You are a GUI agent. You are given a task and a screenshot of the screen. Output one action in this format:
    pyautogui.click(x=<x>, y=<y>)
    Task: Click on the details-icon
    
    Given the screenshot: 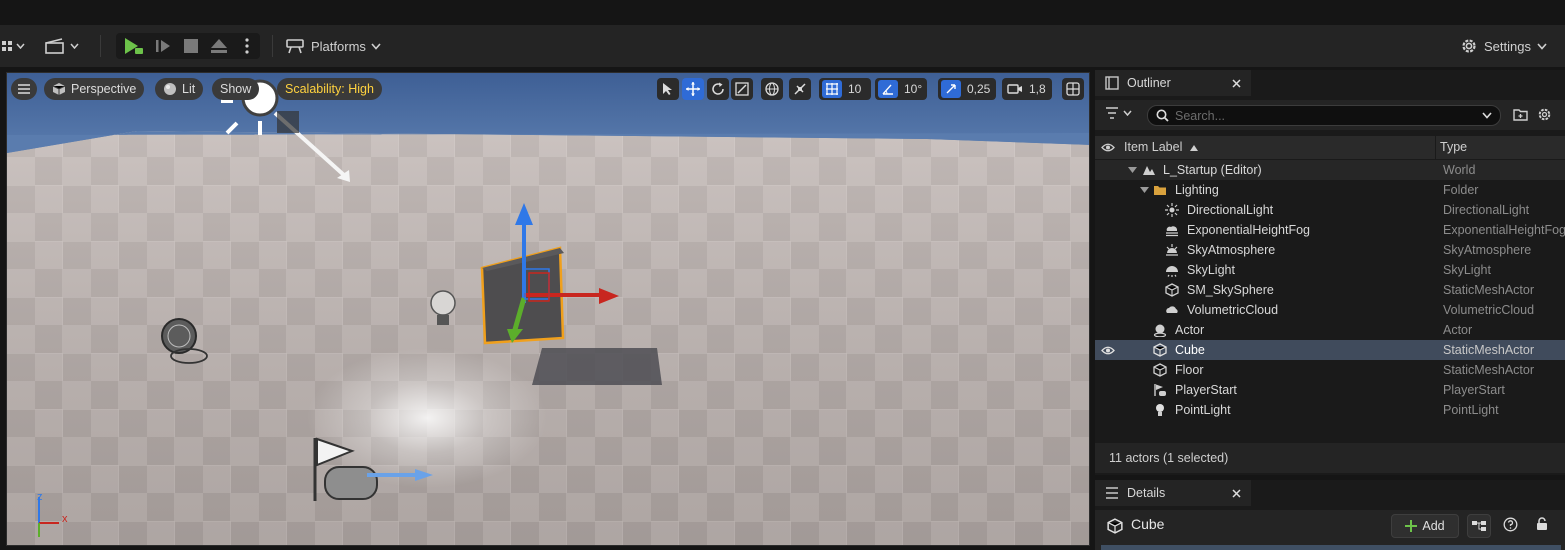 What is the action you would take?
    pyautogui.click(x=1112, y=493)
    